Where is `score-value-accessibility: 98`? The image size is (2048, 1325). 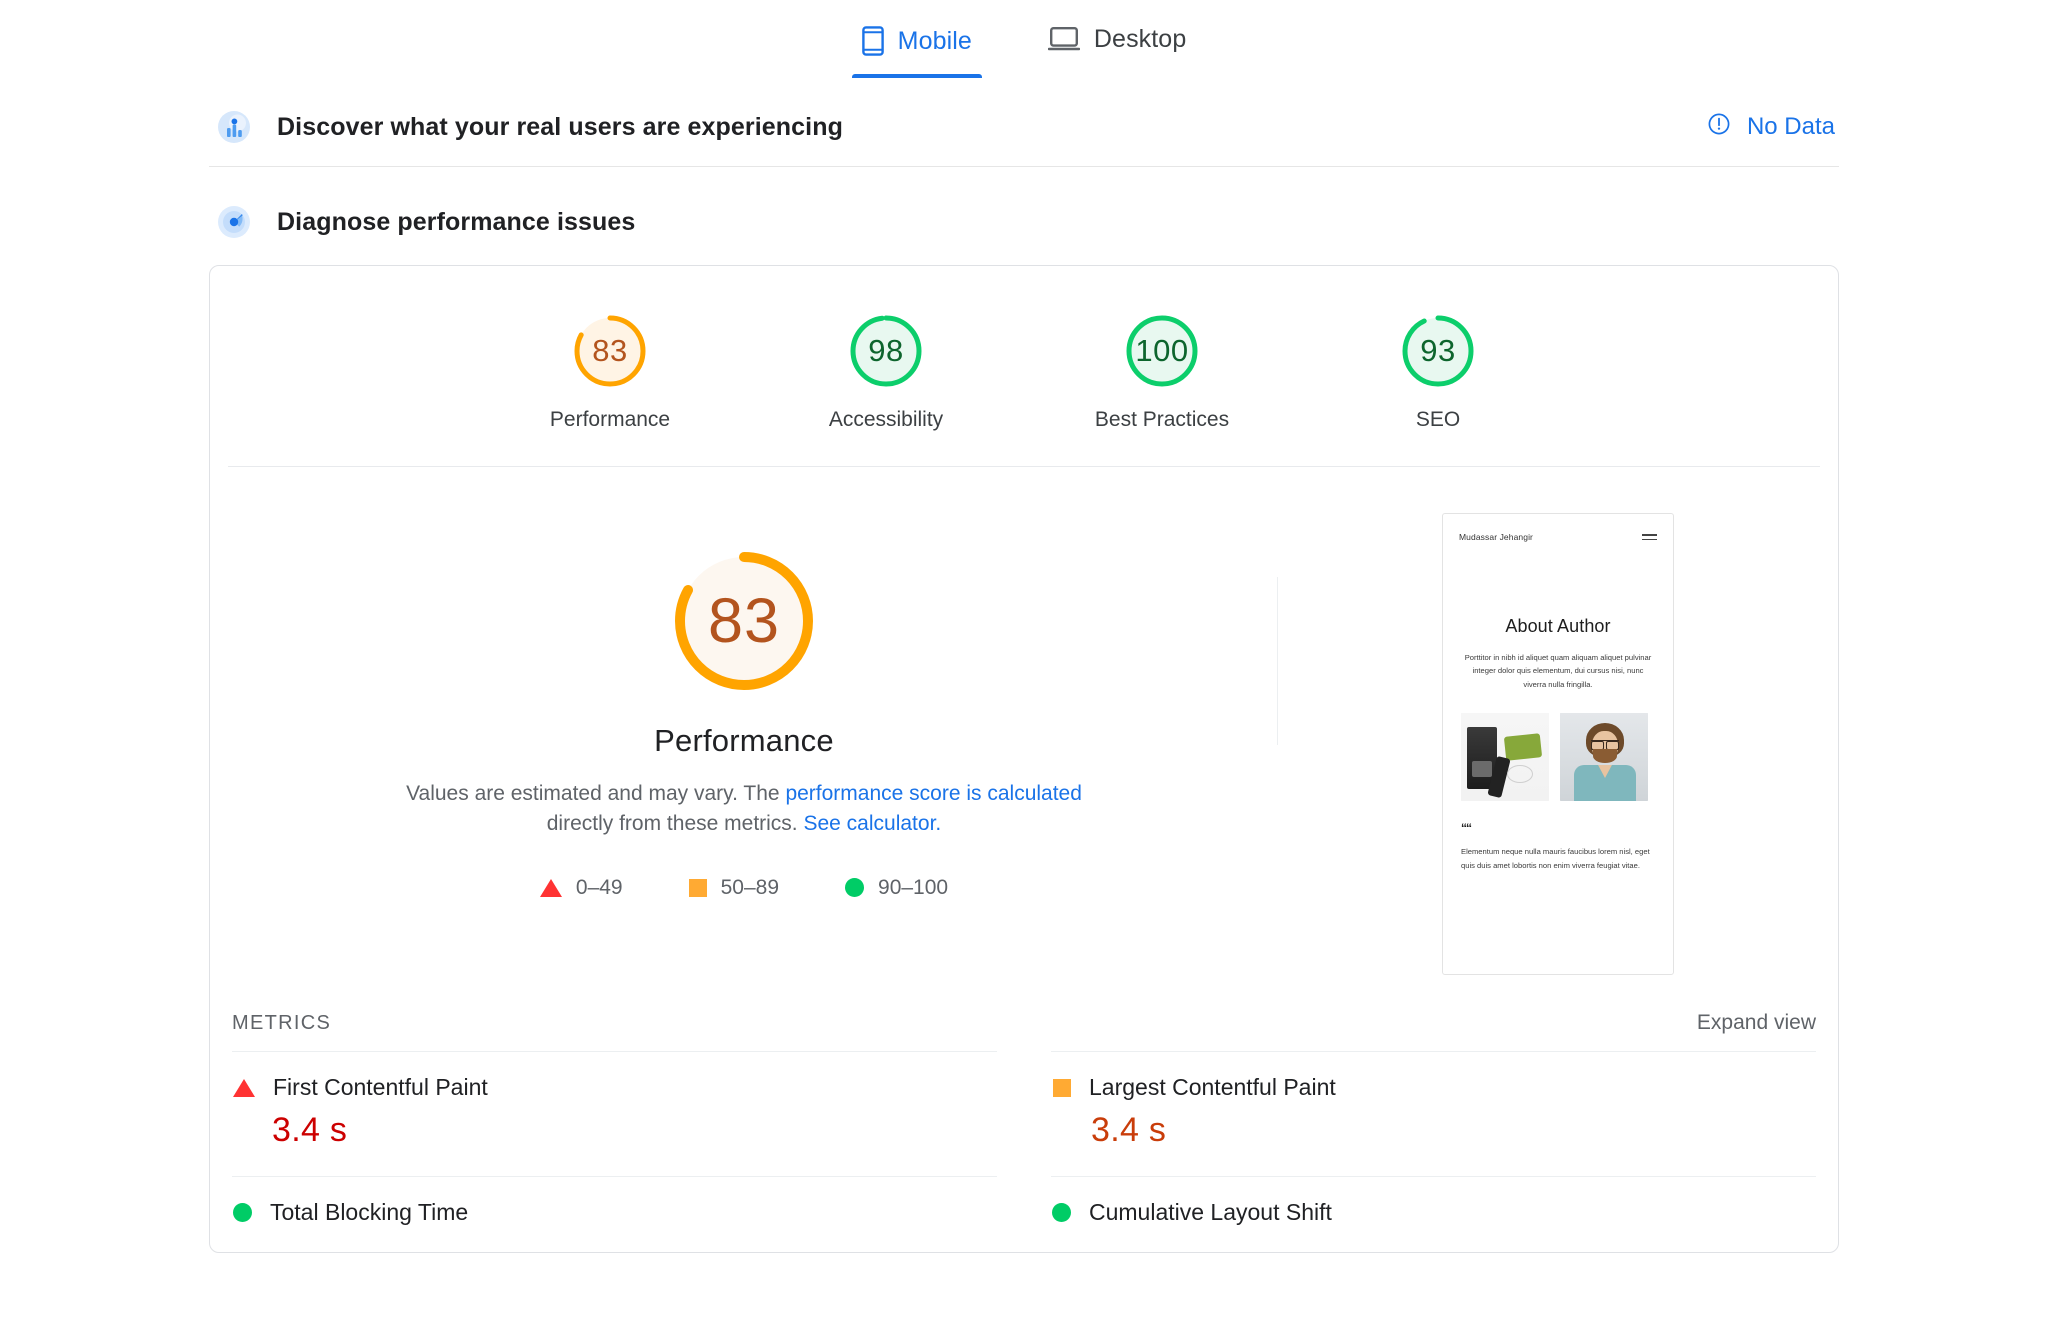
score-value-accessibility: 98 is located at coordinates (886, 350).